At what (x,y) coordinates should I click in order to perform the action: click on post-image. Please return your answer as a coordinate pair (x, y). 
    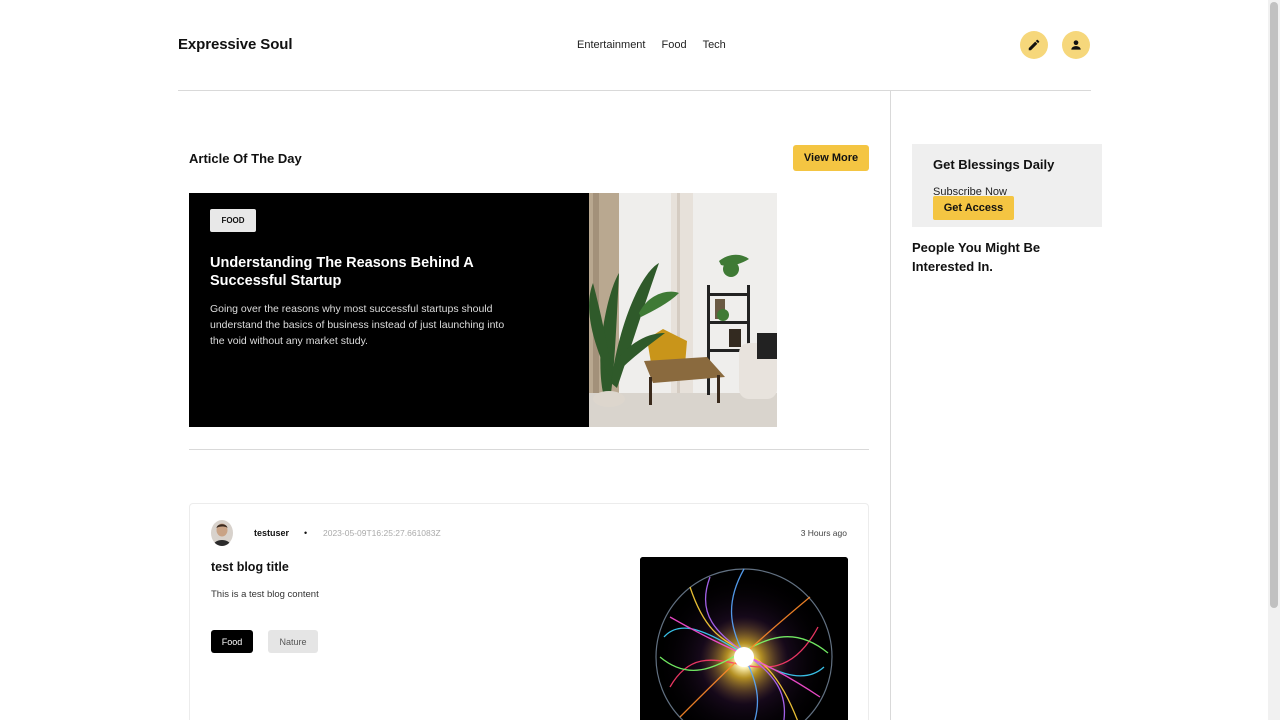
    Looking at the image, I should click on (744, 638).